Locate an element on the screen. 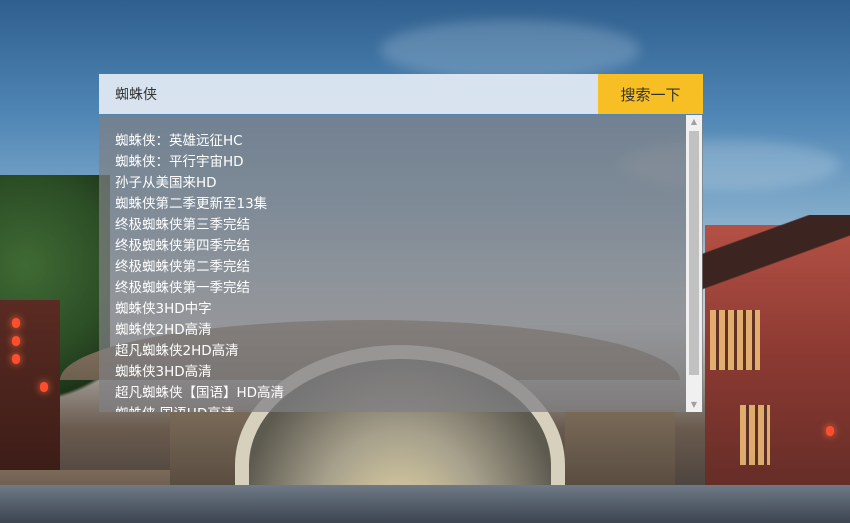  suggestion-item: 终极蜘蛛侠第三季完结 is located at coordinates (409, 225).